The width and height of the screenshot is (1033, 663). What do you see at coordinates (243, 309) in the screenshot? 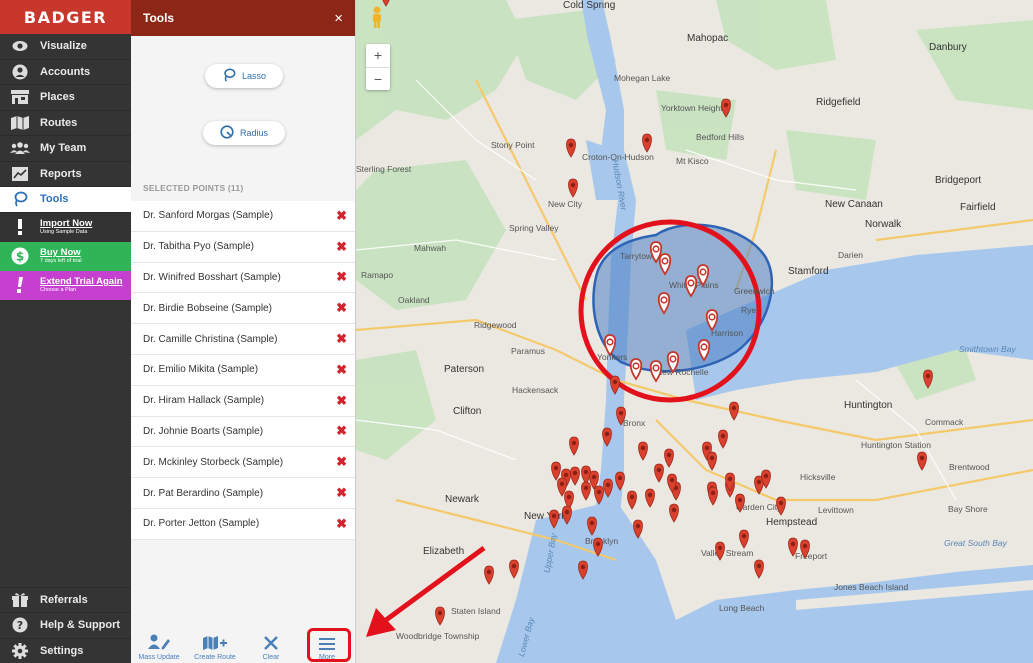
I see `list-item: Dr. Birdie Bobseine (Sample) ✖` at bounding box center [243, 309].